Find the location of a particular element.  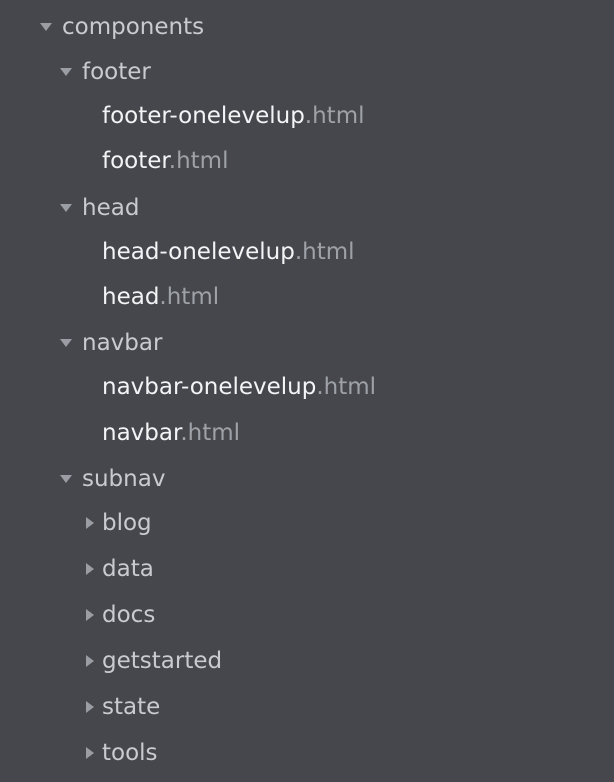

file-name: navbar is located at coordinates (141, 433).